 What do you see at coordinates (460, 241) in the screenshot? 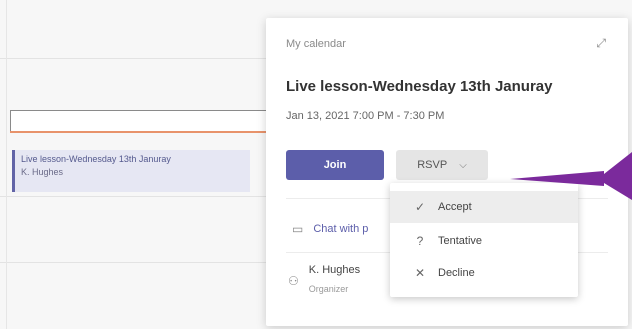
I see `option-label: Tentative` at bounding box center [460, 241].